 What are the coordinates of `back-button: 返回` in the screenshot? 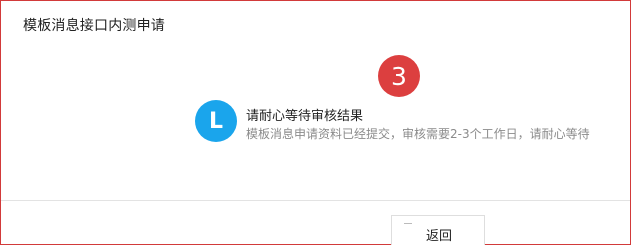 It's located at (438, 230).